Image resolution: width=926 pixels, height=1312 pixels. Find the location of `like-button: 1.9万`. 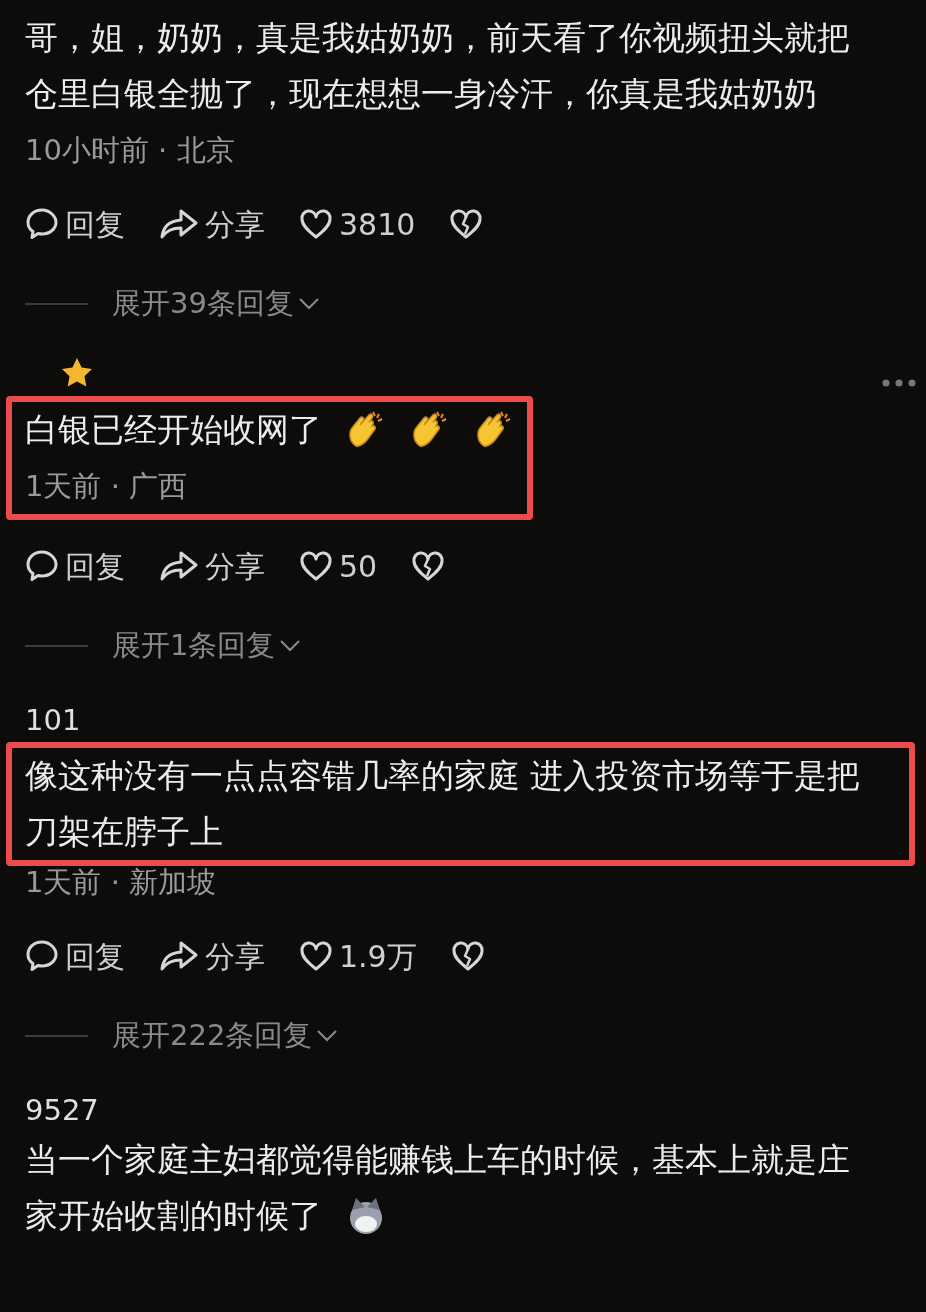

like-button: 1.9万 is located at coordinates (358, 956).